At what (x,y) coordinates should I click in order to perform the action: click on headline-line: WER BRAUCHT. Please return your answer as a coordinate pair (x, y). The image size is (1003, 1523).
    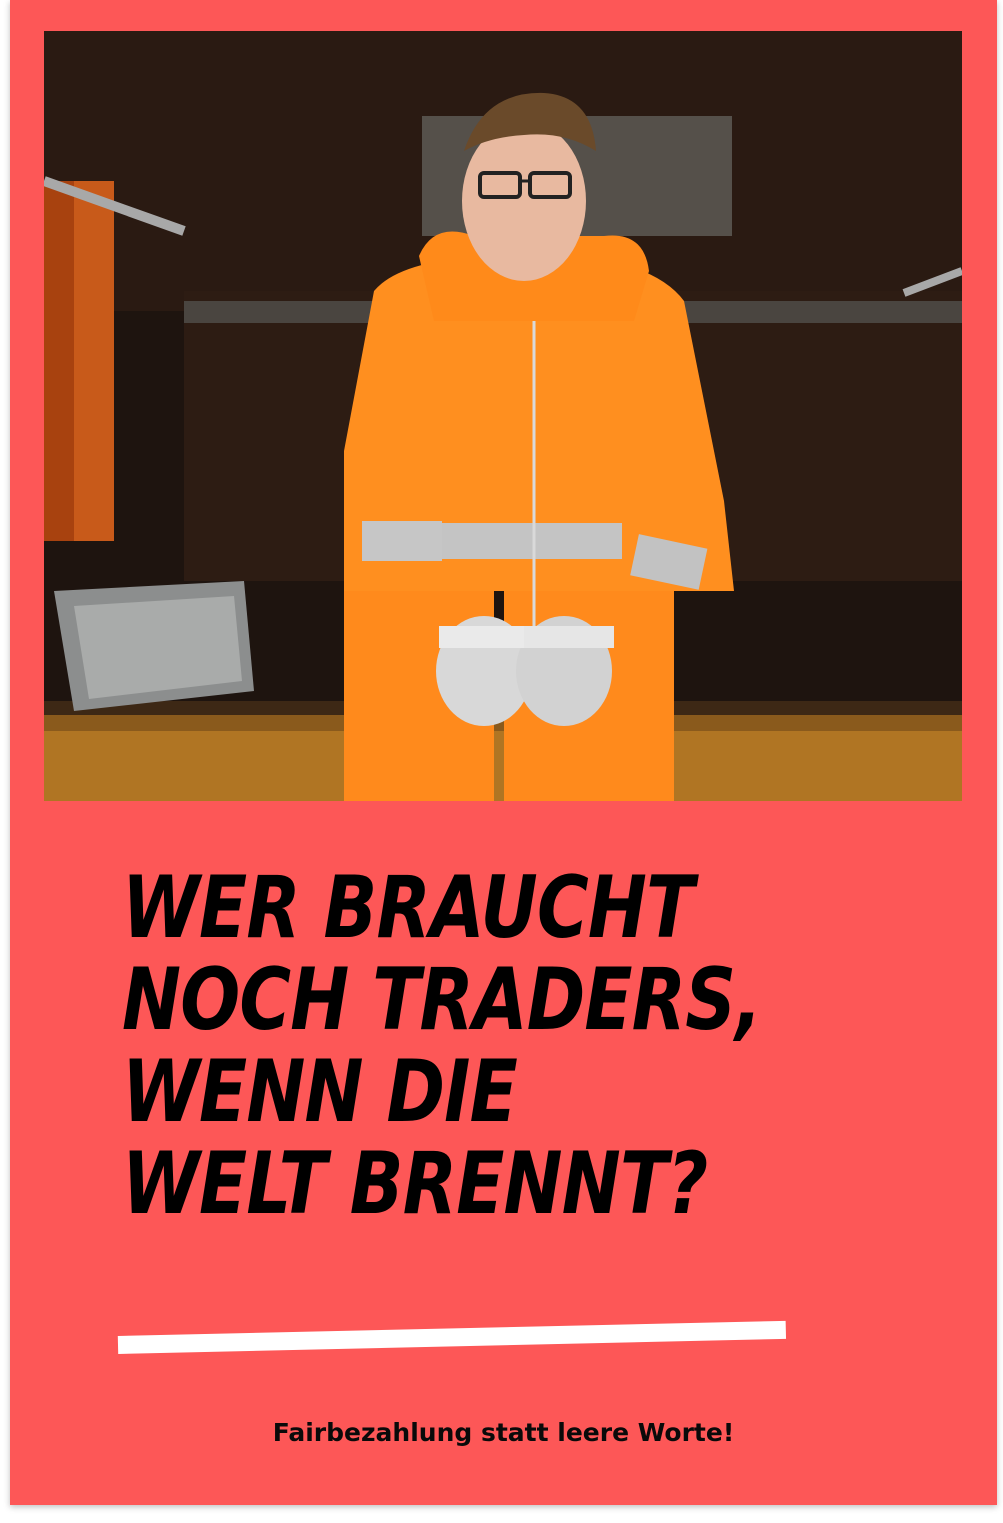
    Looking at the image, I should click on (408, 908).